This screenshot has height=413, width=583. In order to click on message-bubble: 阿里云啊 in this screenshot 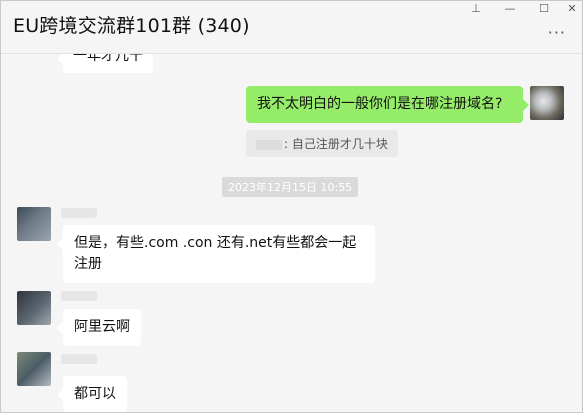, I will do `click(99, 327)`.